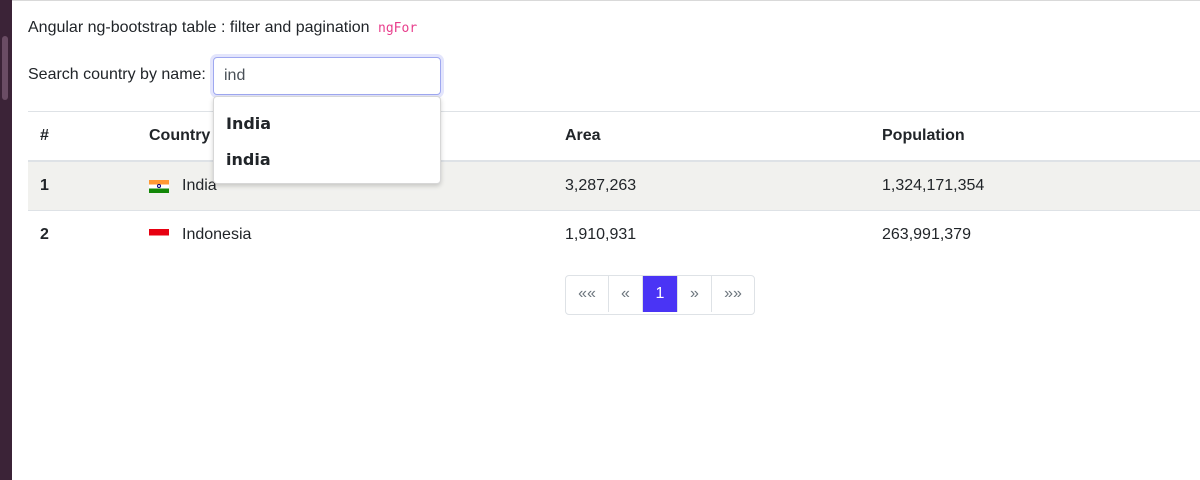  Describe the element at coordinates (583, 135) in the screenshot. I see `column-header-area: Area` at that location.